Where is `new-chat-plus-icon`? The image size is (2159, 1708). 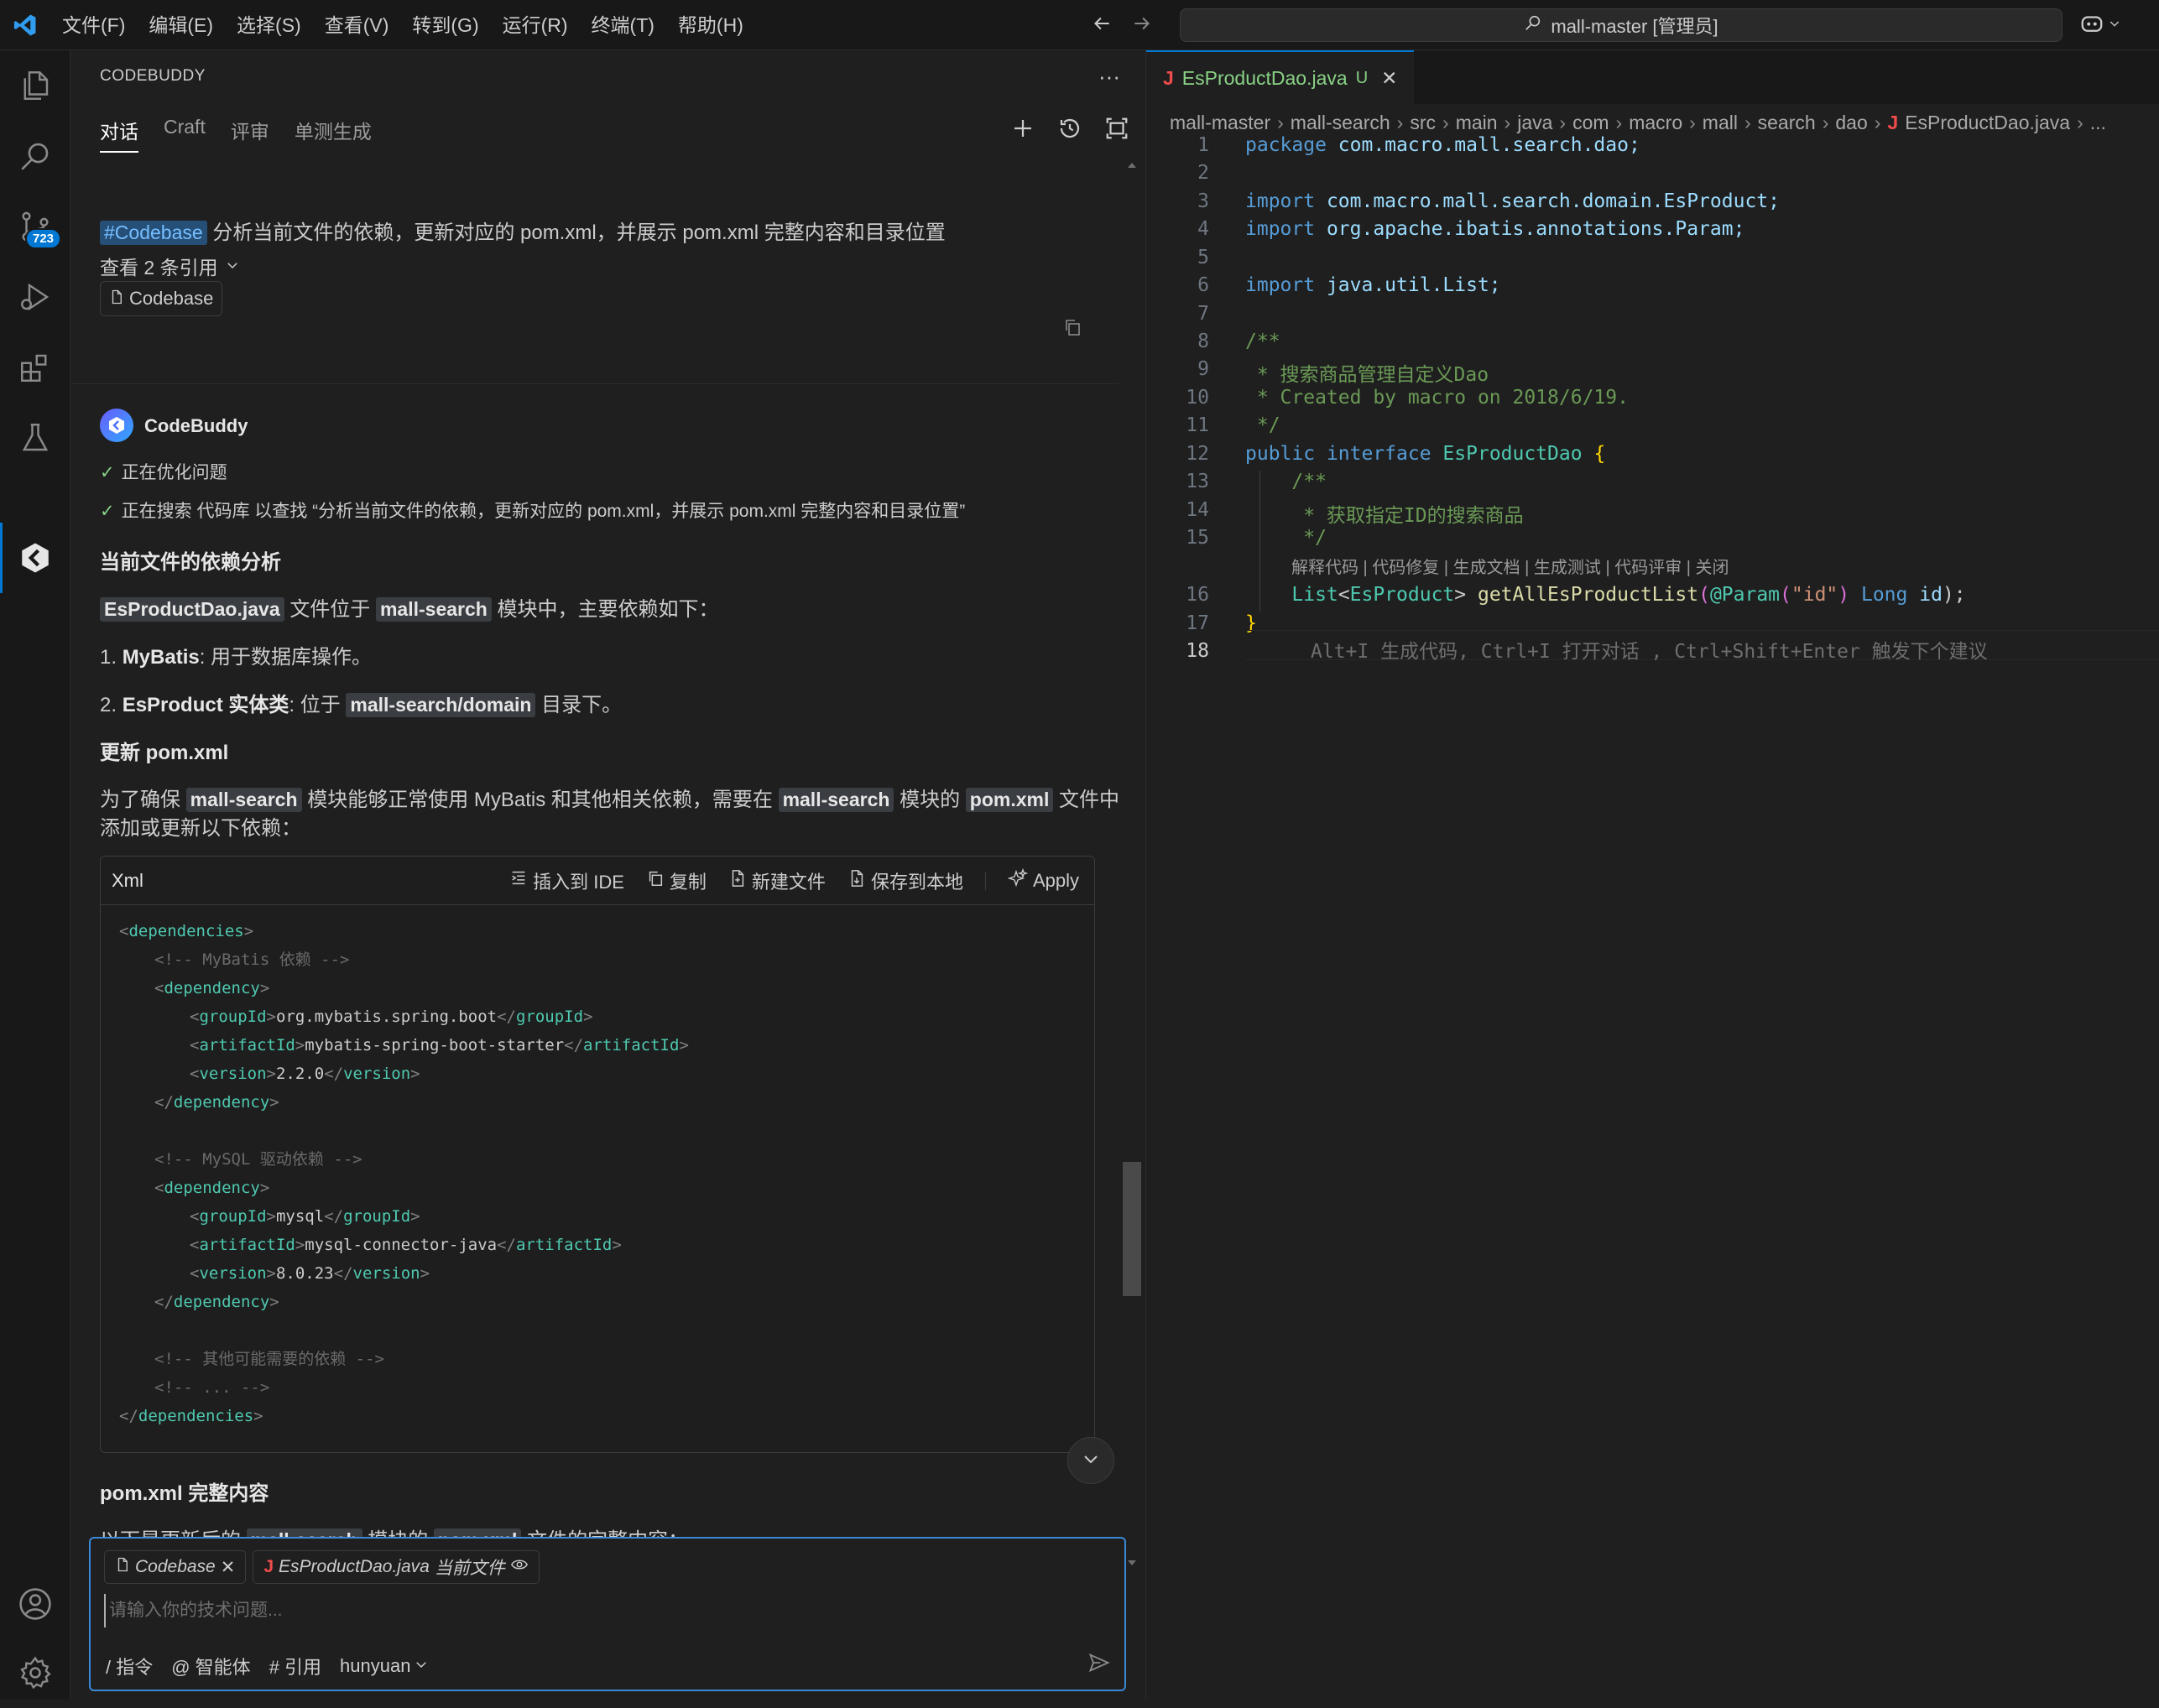 new-chat-plus-icon is located at coordinates (1022, 130).